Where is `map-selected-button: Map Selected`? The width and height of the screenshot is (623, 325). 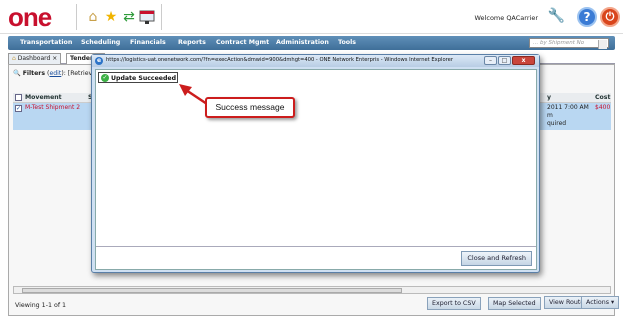
map-selected-button: Map Selected is located at coordinates (514, 303).